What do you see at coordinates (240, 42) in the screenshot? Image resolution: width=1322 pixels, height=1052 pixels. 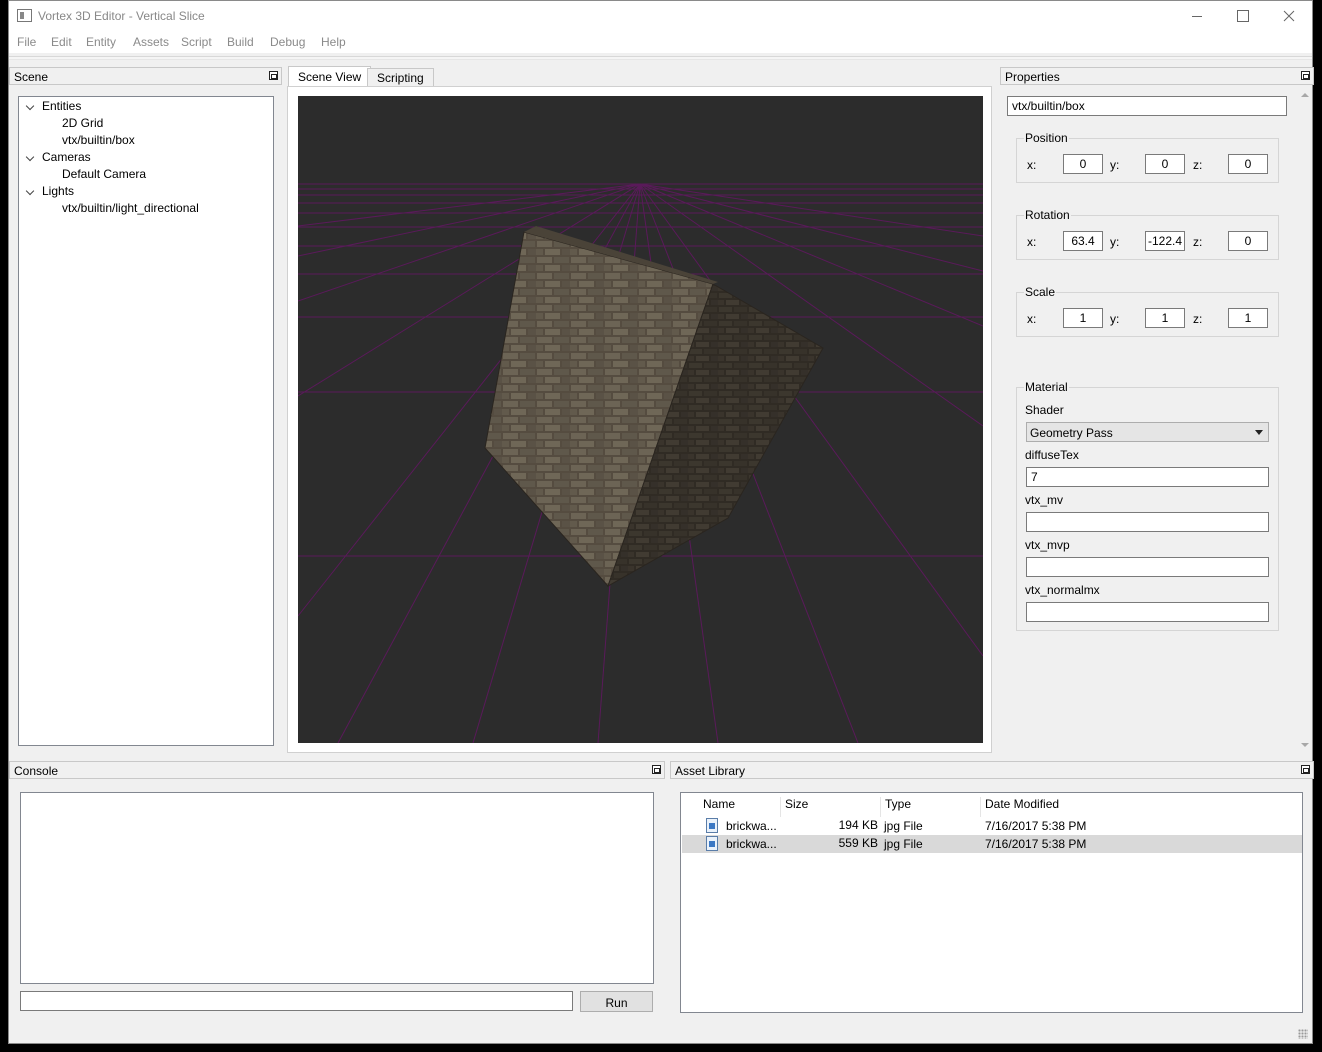 I see `menu-build: Build` at bounding box center [240, 42].